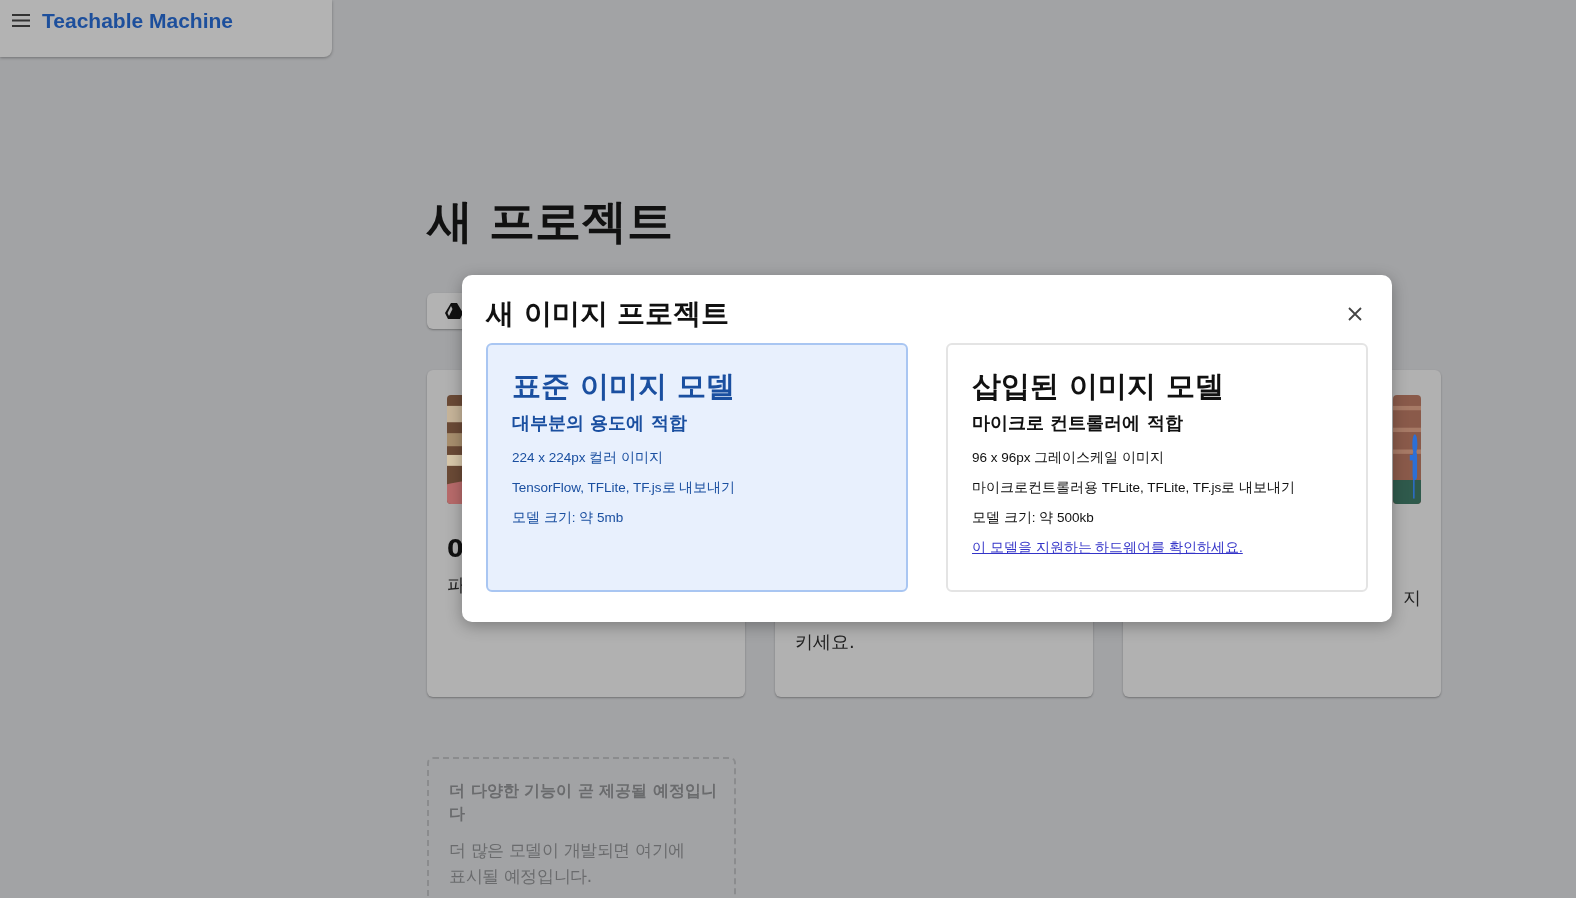  What do you see at coordinates (567, 863) in the screenshot?
I see `coming-soon-text: 더 많은 모델이 개발되면 여기에 표시될 예정입니다.` at bounding box center [567, 863].